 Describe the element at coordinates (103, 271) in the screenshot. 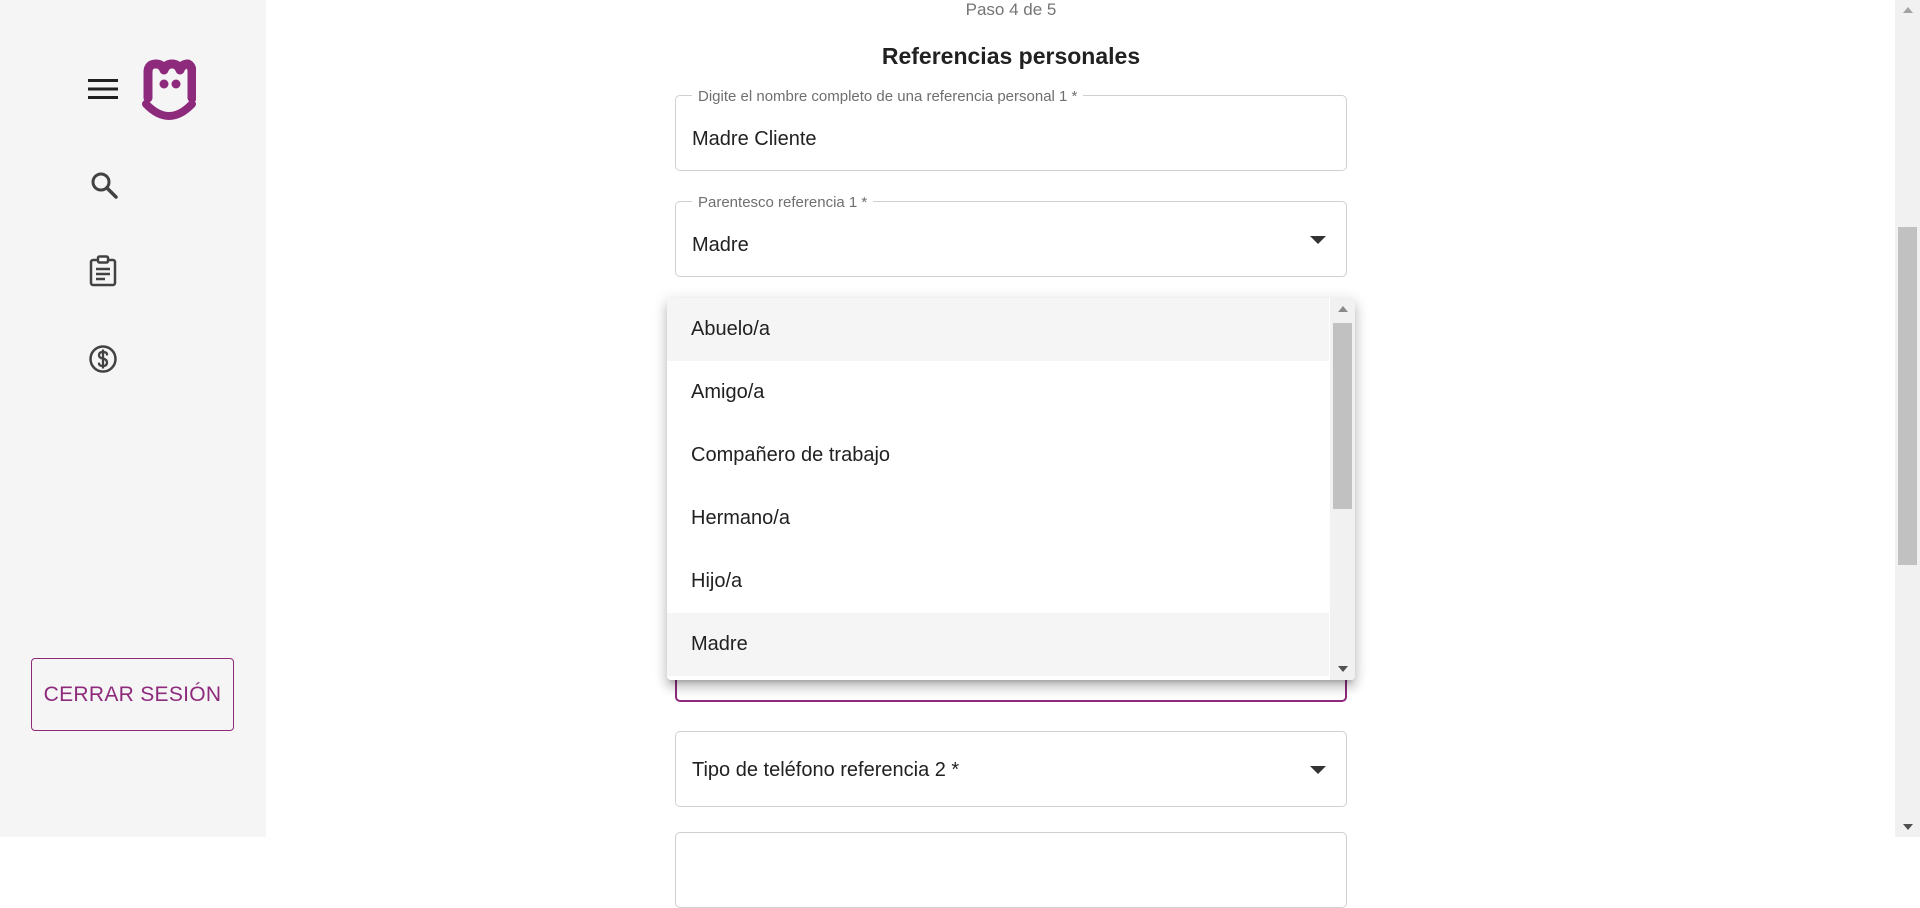

I see `clipboard-icon` at that location.